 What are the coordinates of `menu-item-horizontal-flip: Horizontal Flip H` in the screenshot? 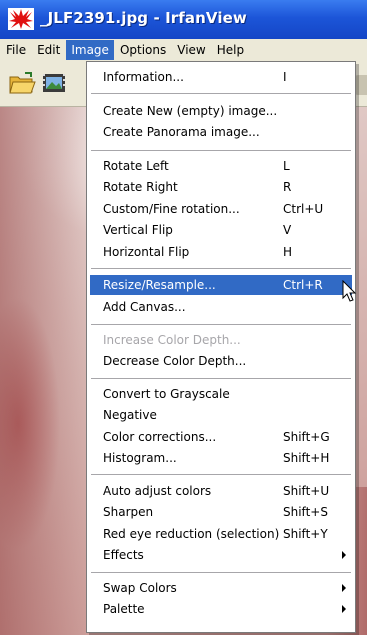 It's located at (221, 252).